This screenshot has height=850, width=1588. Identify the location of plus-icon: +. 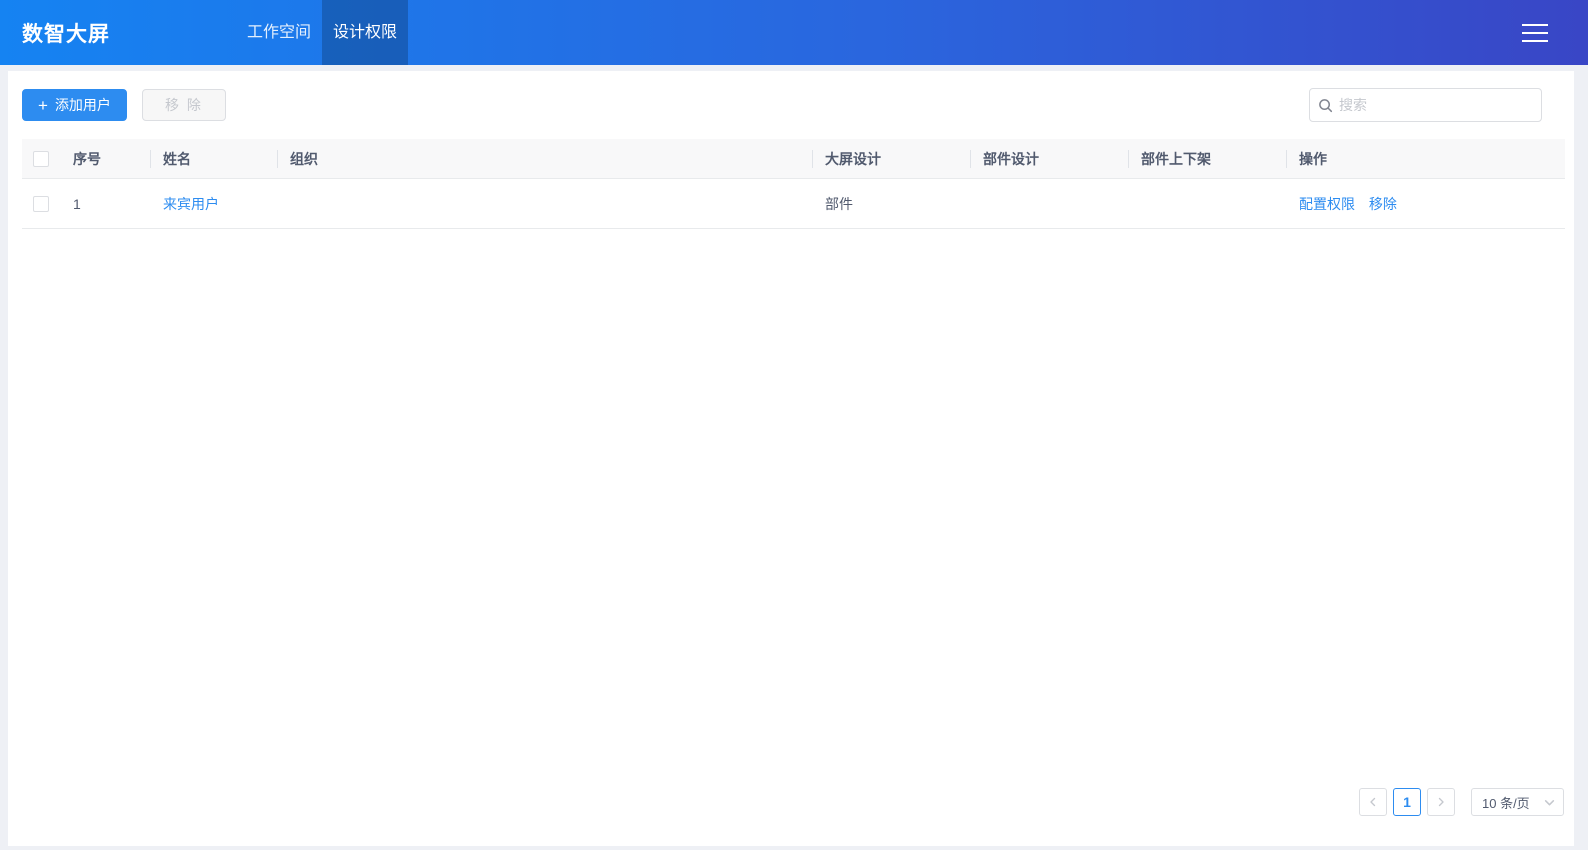
(43, 105).